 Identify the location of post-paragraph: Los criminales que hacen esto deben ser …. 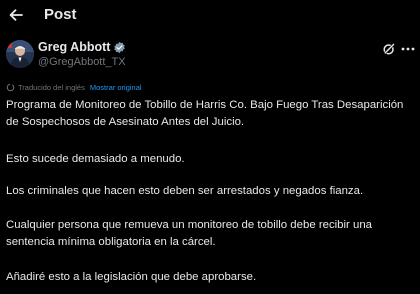
(185, 191).